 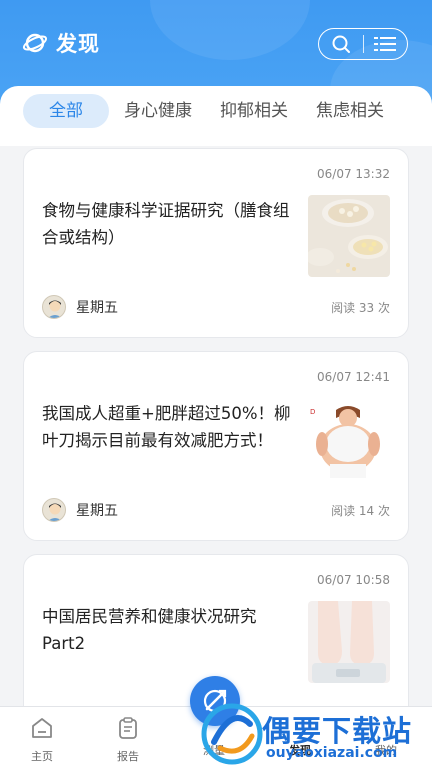 I want to click on title-group: 发现, so click(x=61, y=43).